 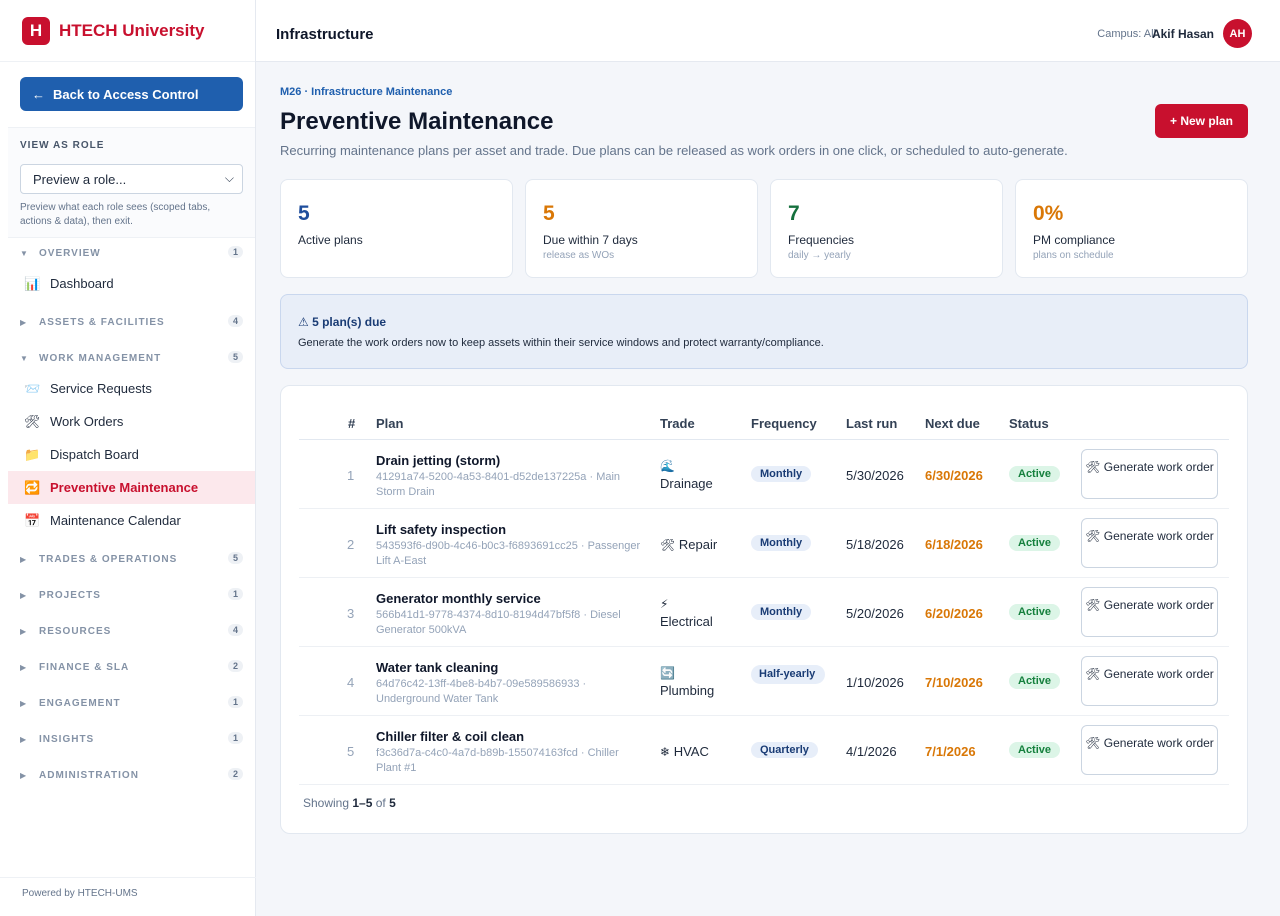 What do you see at coordinates (70, 595) in the screenshot?
I see `nav-section-label: PROJECTS` at bounding box center [70, 595].